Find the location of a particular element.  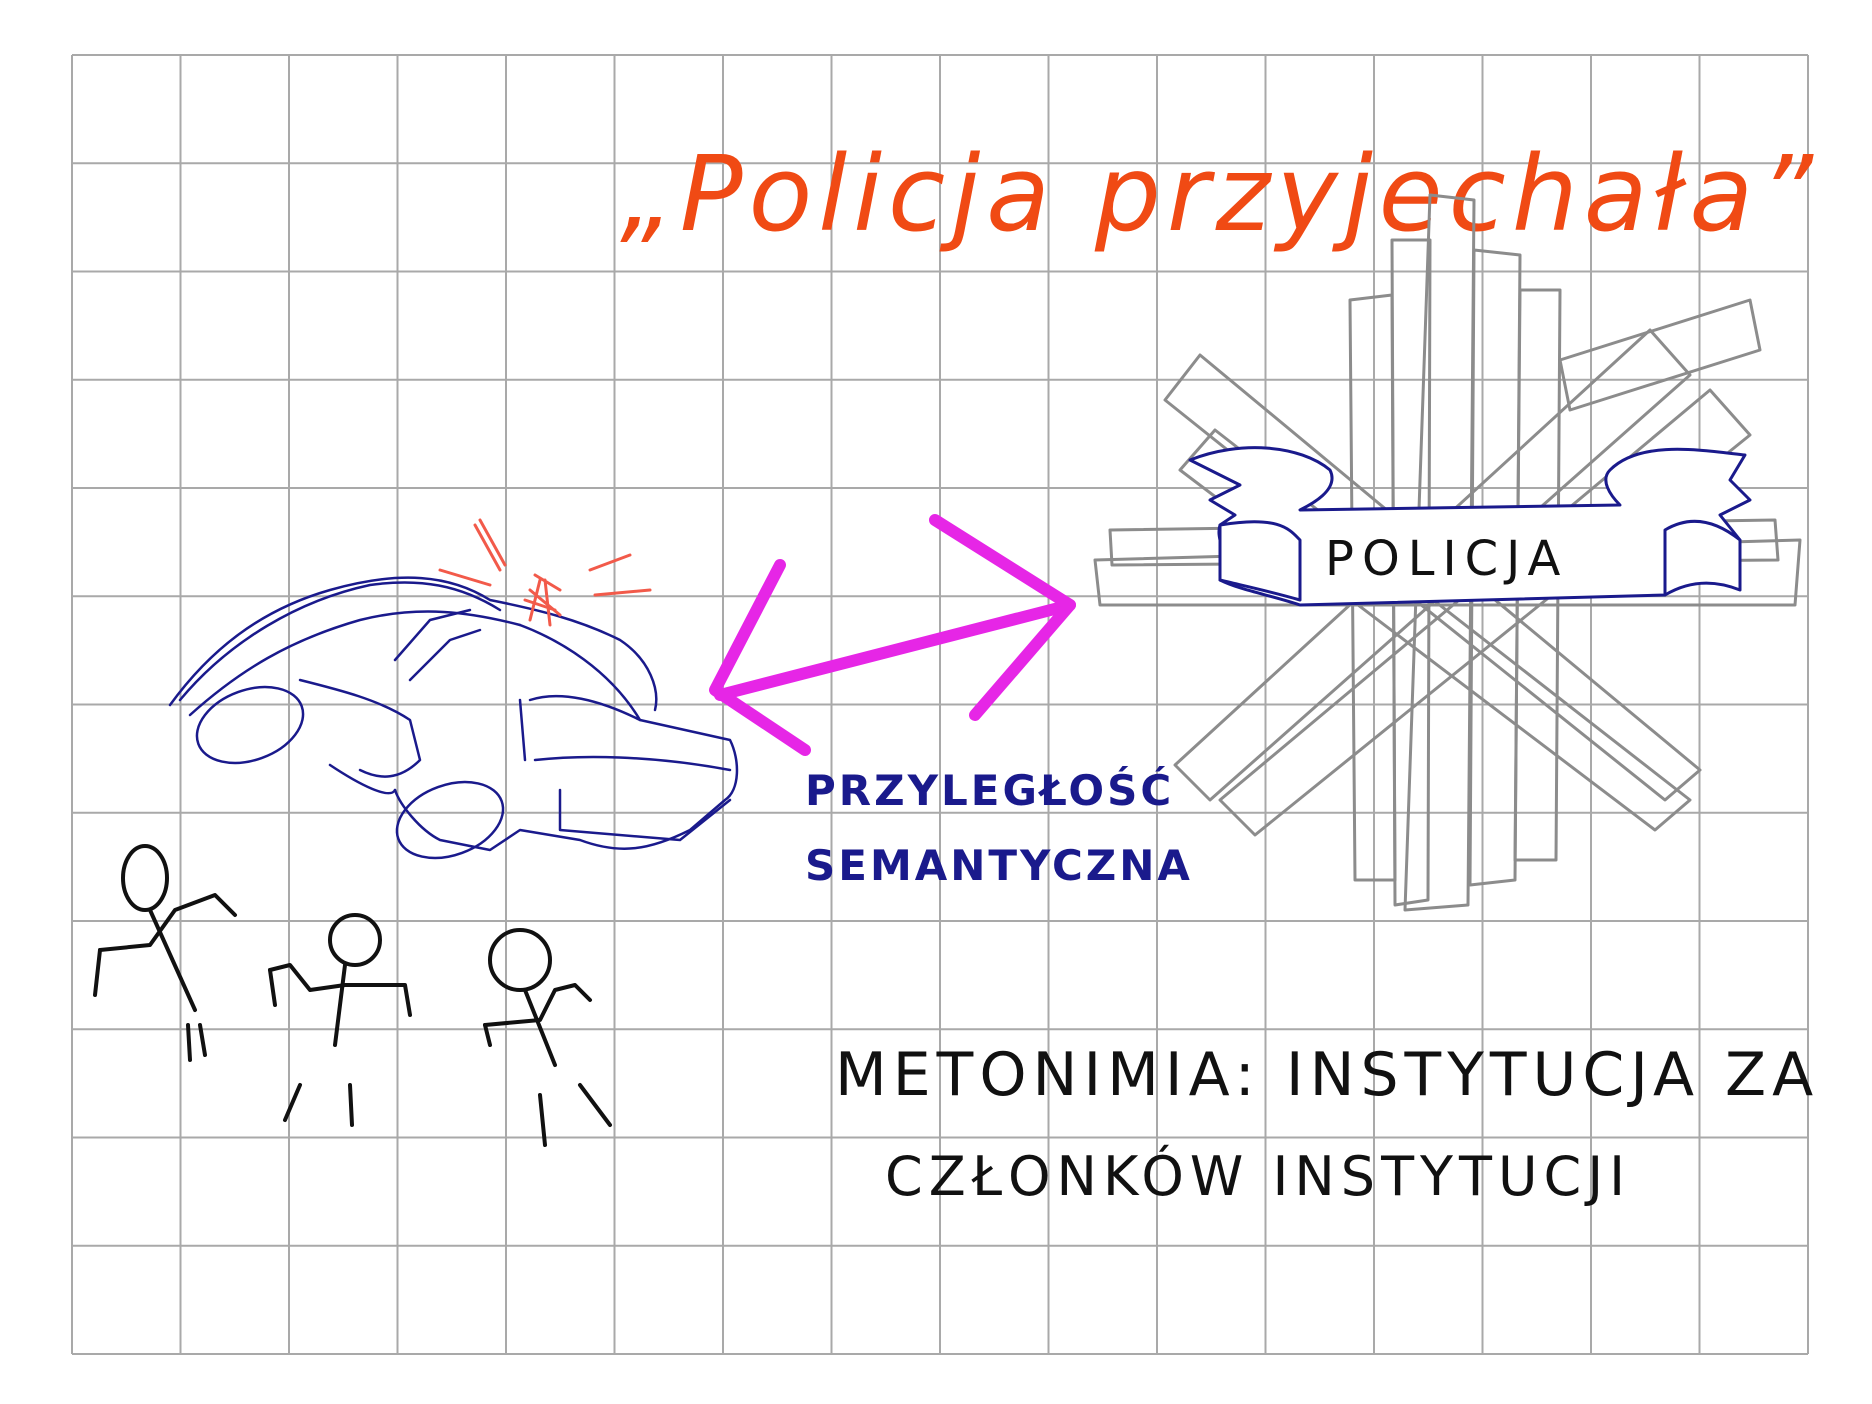

siren-icon is located at coordinates (545, 572).